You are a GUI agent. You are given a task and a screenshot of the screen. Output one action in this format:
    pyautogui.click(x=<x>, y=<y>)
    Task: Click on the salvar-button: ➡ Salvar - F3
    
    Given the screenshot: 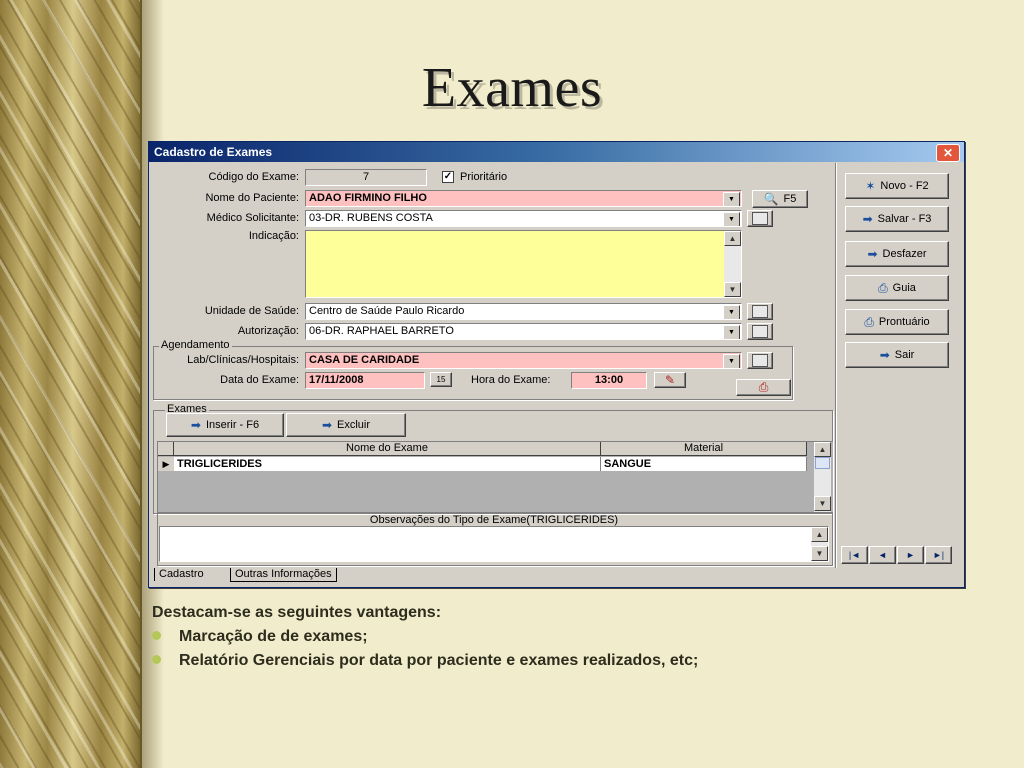 What is the action you would take?
    pyautogui.click(x=897, y=219)
    